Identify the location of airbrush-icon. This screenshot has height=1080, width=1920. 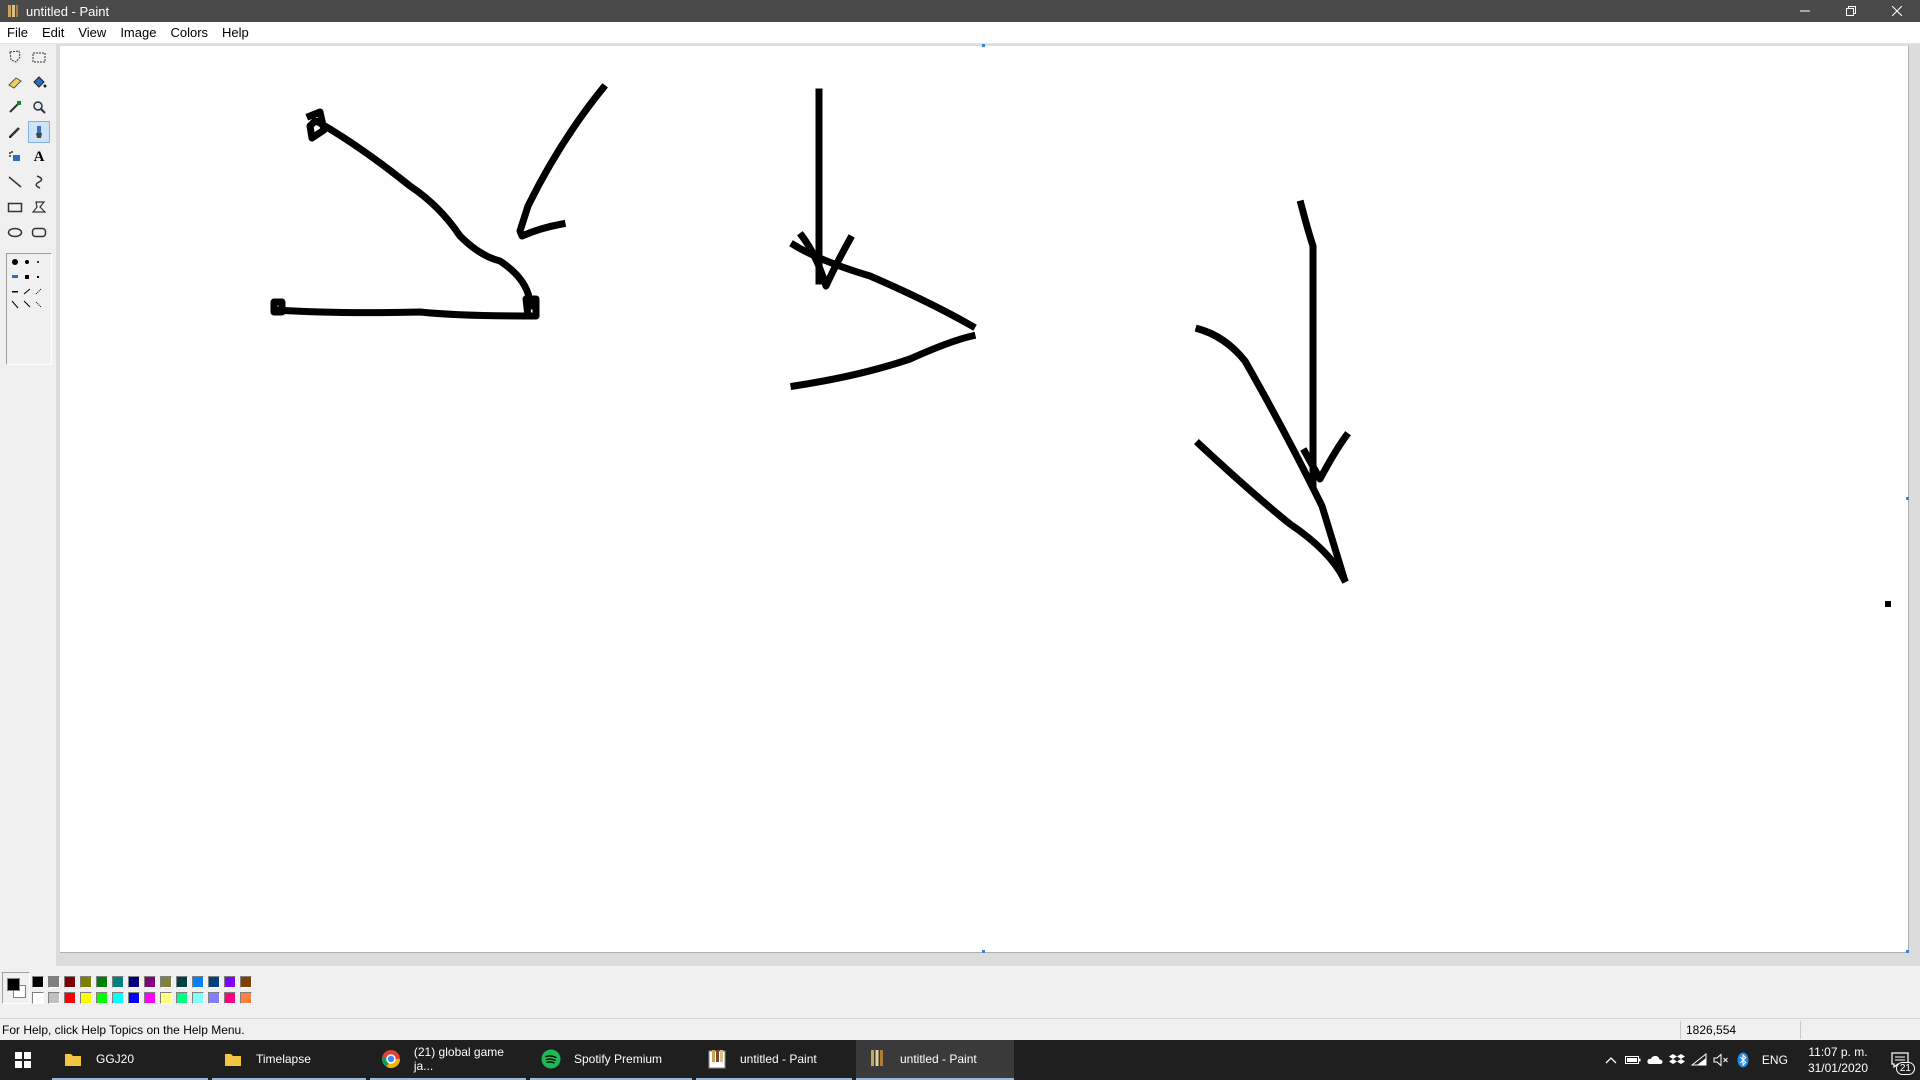
(14, 156).